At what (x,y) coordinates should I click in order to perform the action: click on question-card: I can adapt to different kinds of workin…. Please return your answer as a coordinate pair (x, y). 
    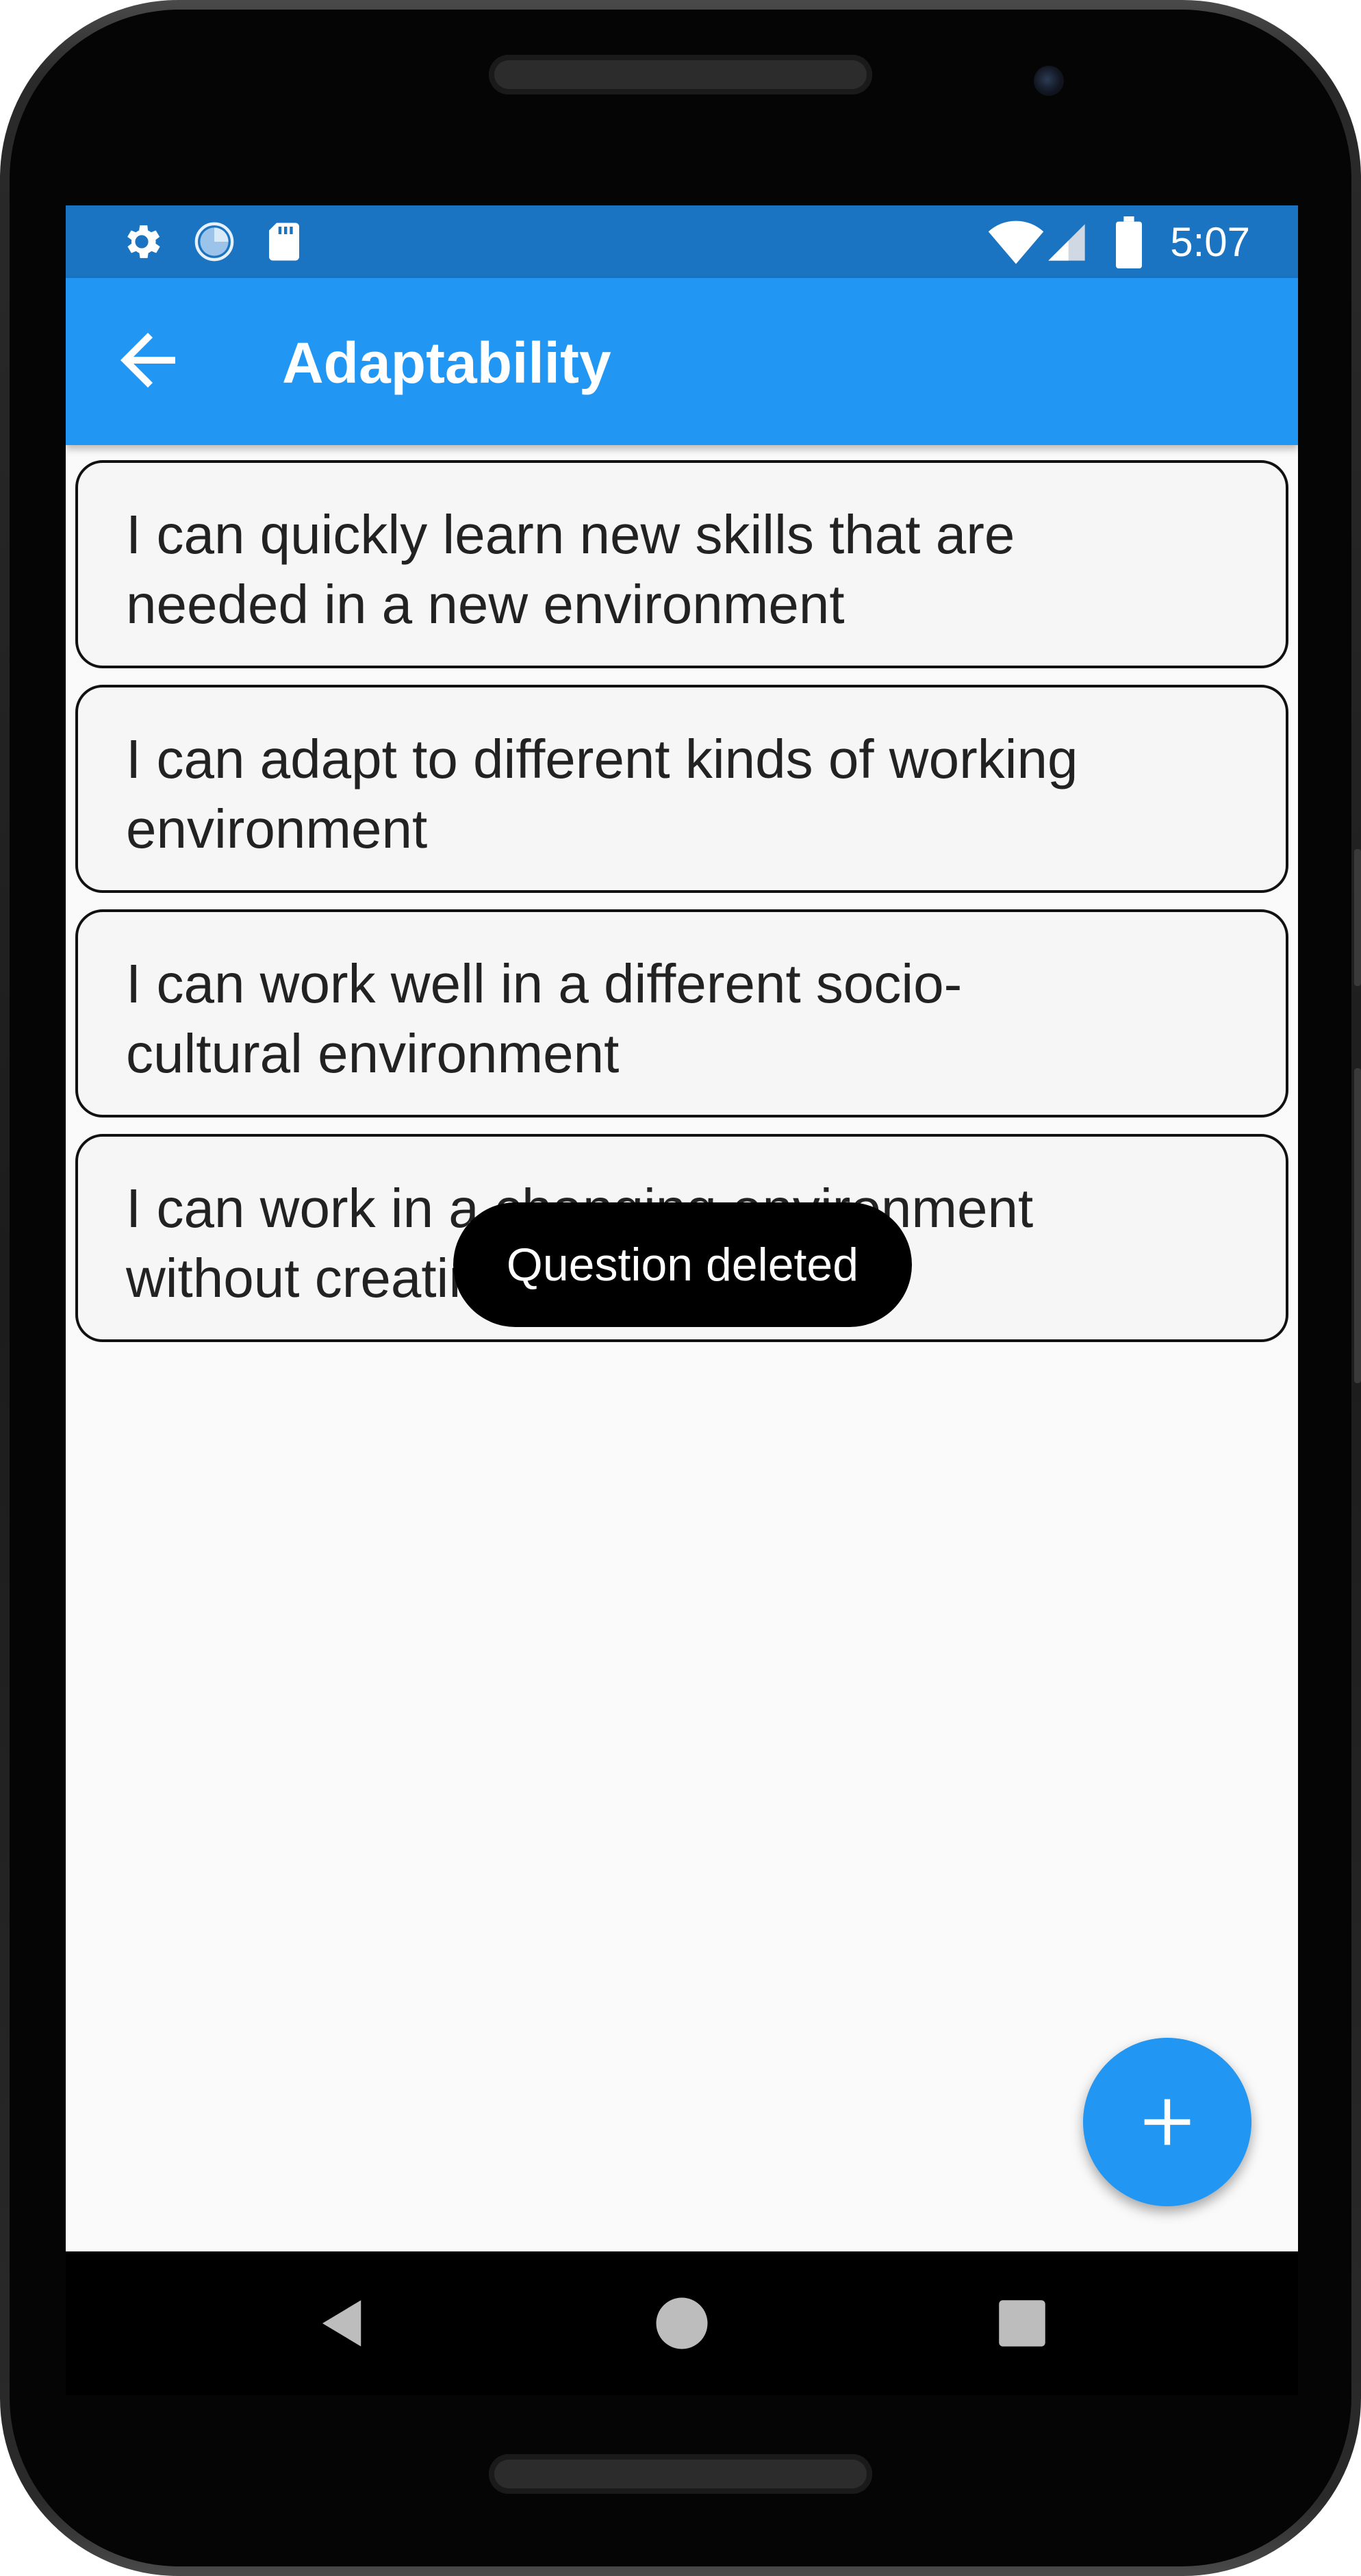
    Looking at the image, I should click on (681, 789).